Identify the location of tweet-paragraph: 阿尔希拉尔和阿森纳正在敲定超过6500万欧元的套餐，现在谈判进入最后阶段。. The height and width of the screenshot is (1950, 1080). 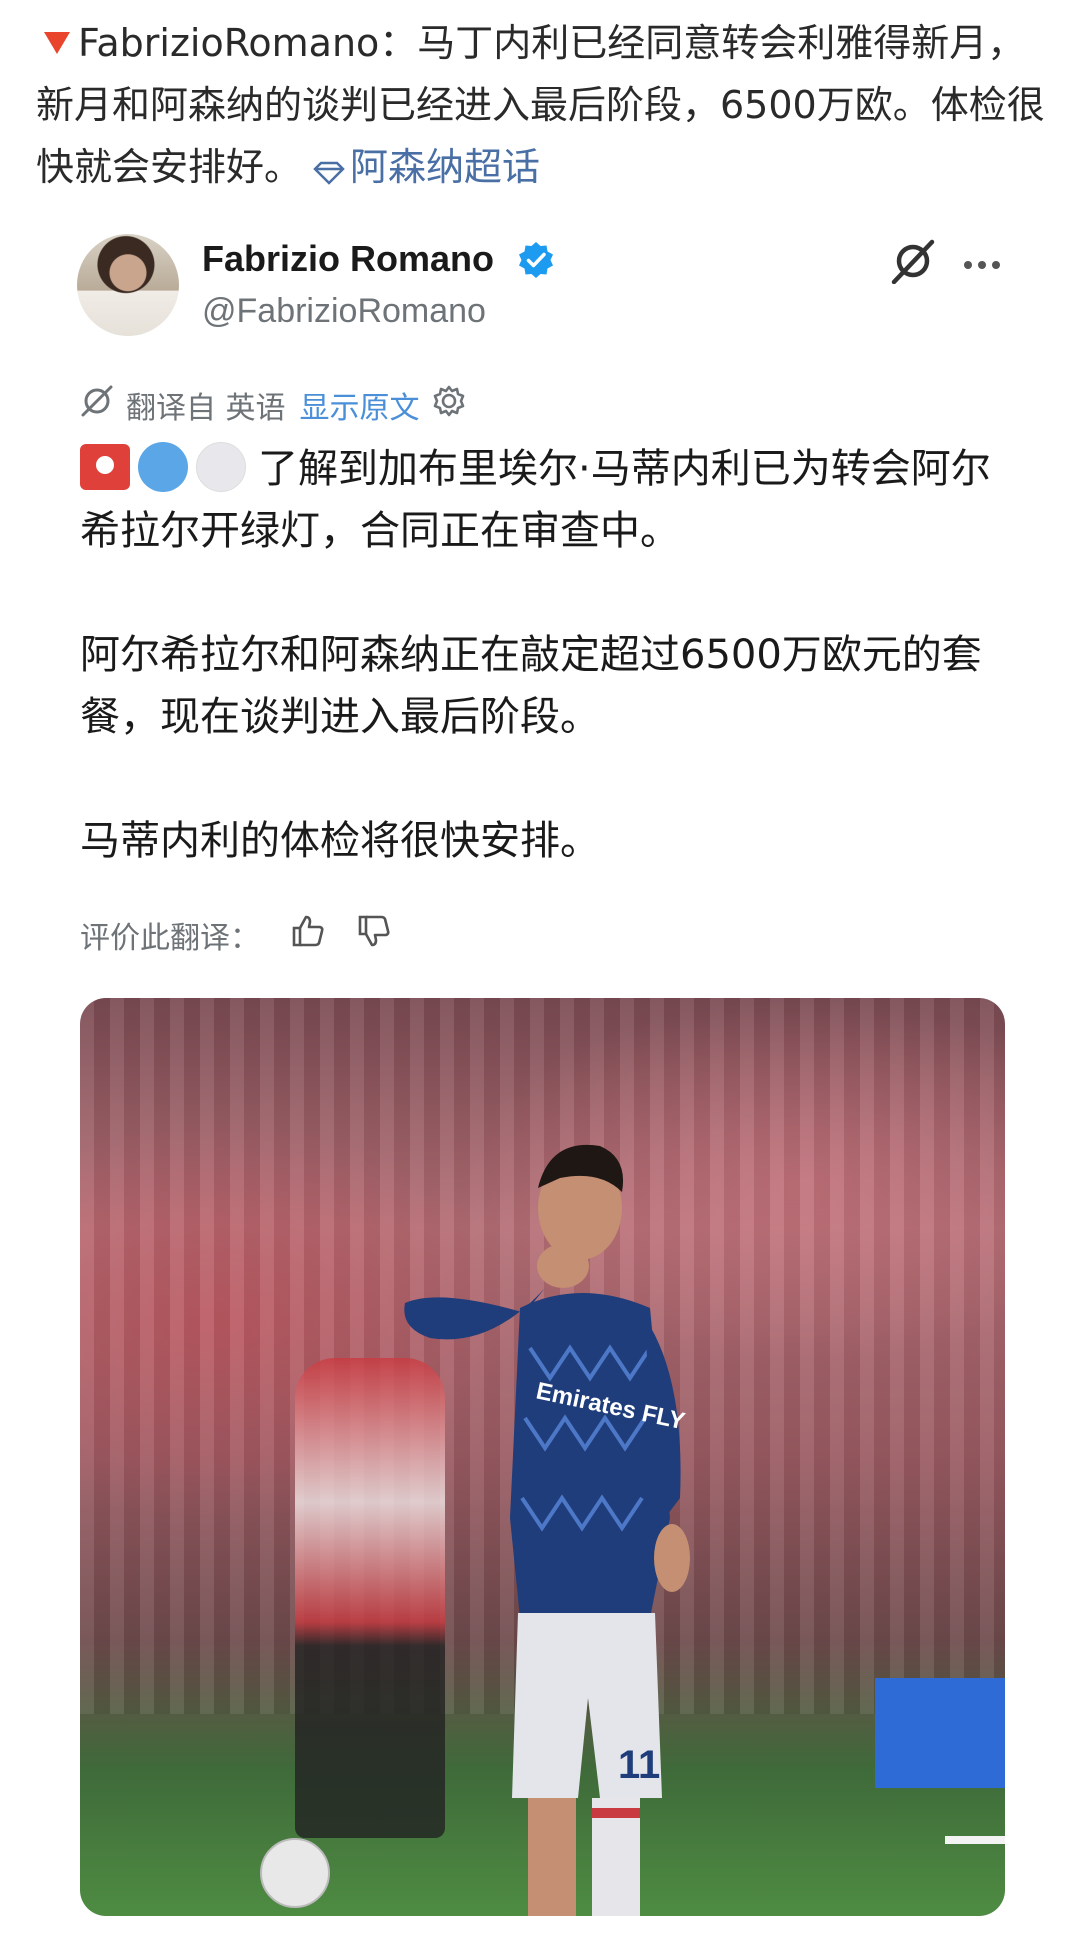
(531, 686).